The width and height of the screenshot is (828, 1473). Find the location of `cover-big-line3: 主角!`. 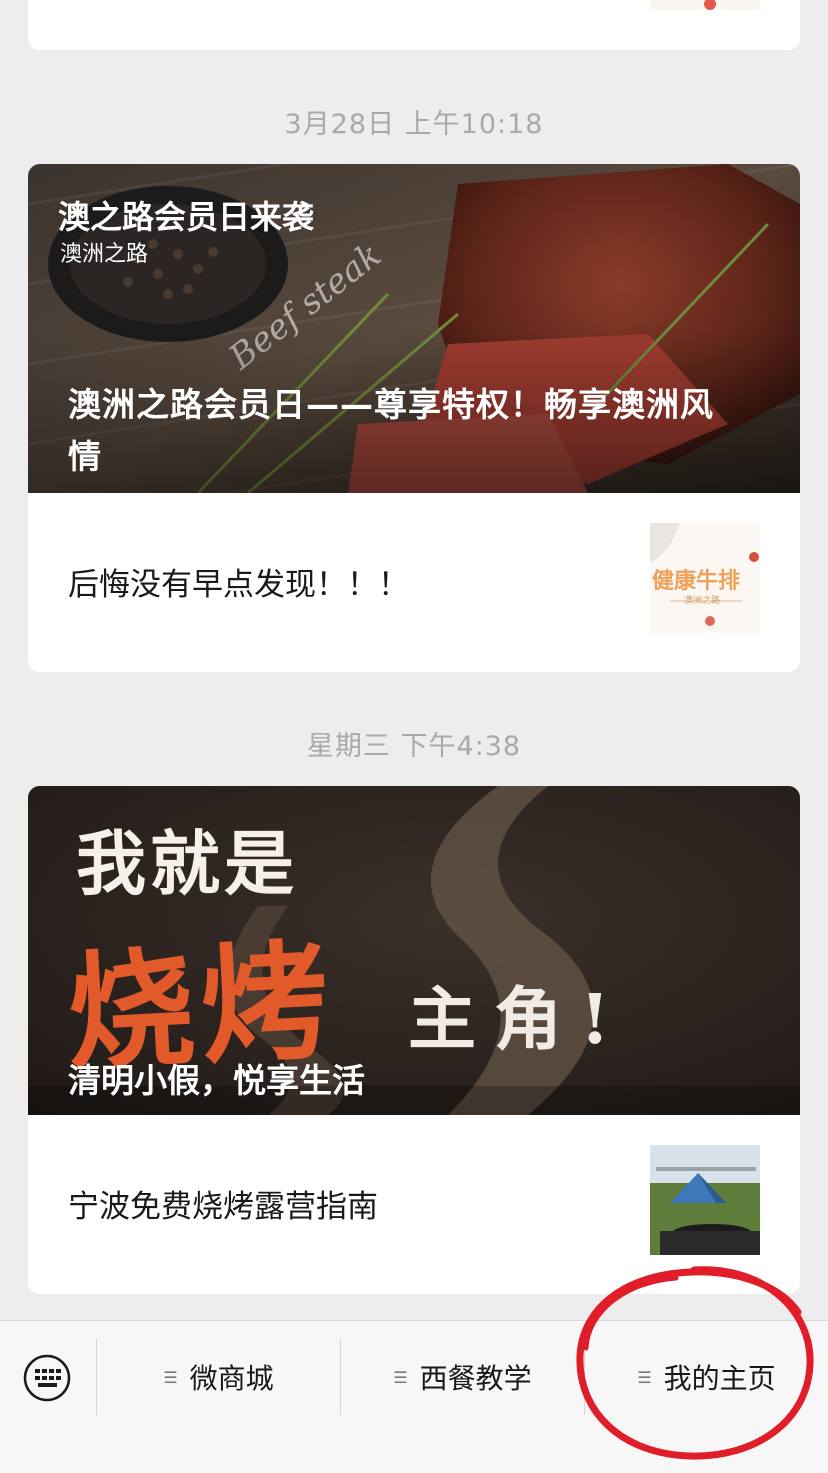

cover-big-line3: 主角! is located at coordinates (518, 1020).